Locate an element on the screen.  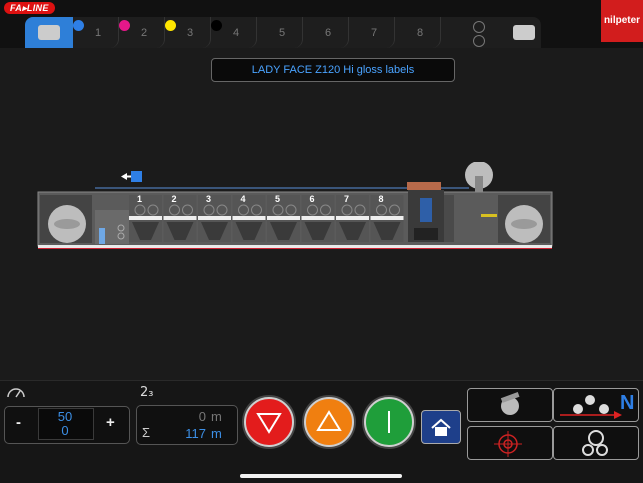
tab-station-8: 8 is located at coordinates (418, 32).